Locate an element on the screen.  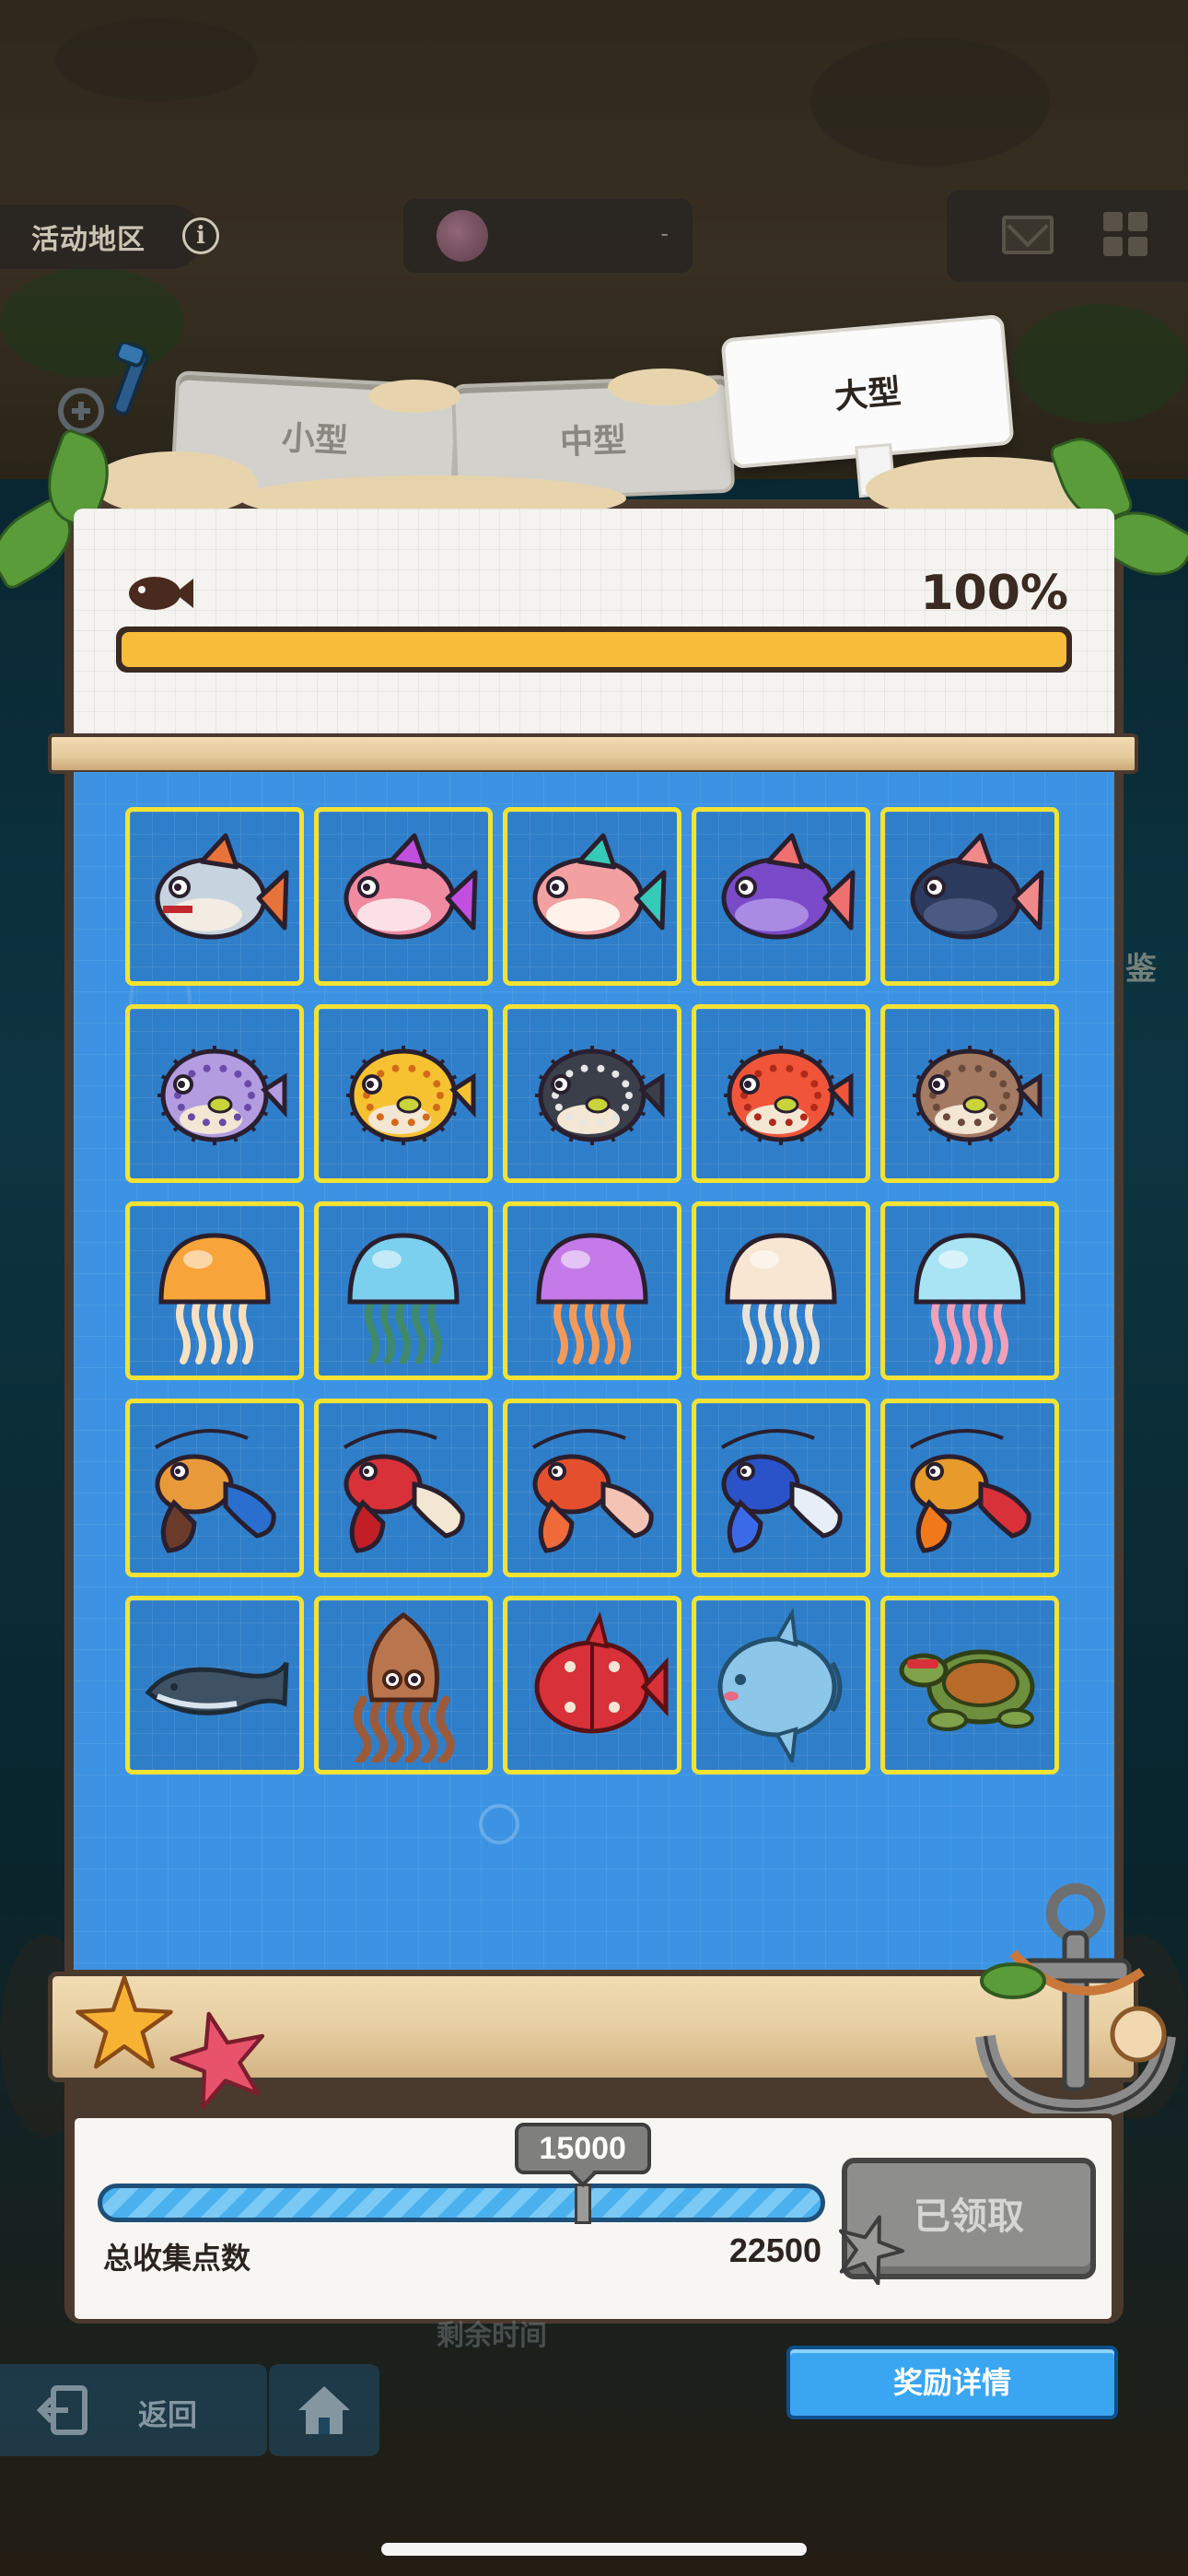
remaining-time-label: 剩余时间 is located at coordinates (492, 2336).